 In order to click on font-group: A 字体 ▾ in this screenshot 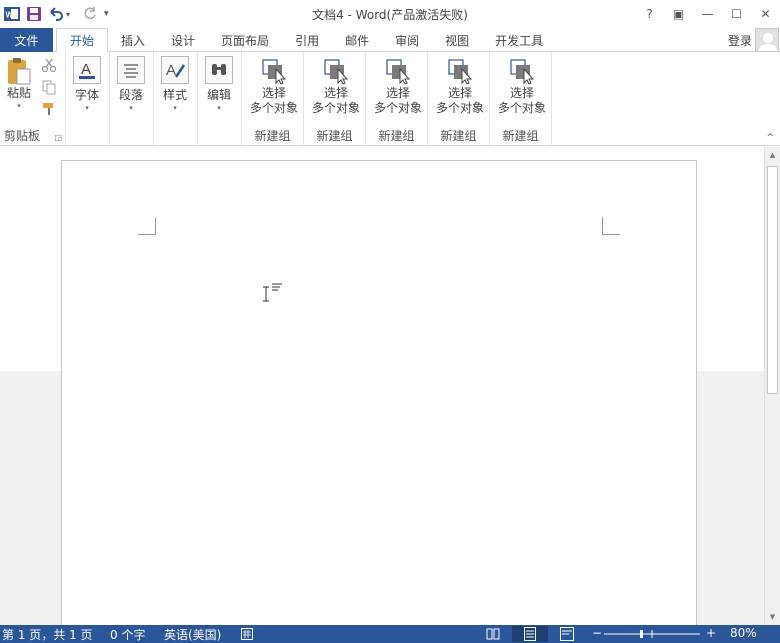, I will do `click(88, 99)`.